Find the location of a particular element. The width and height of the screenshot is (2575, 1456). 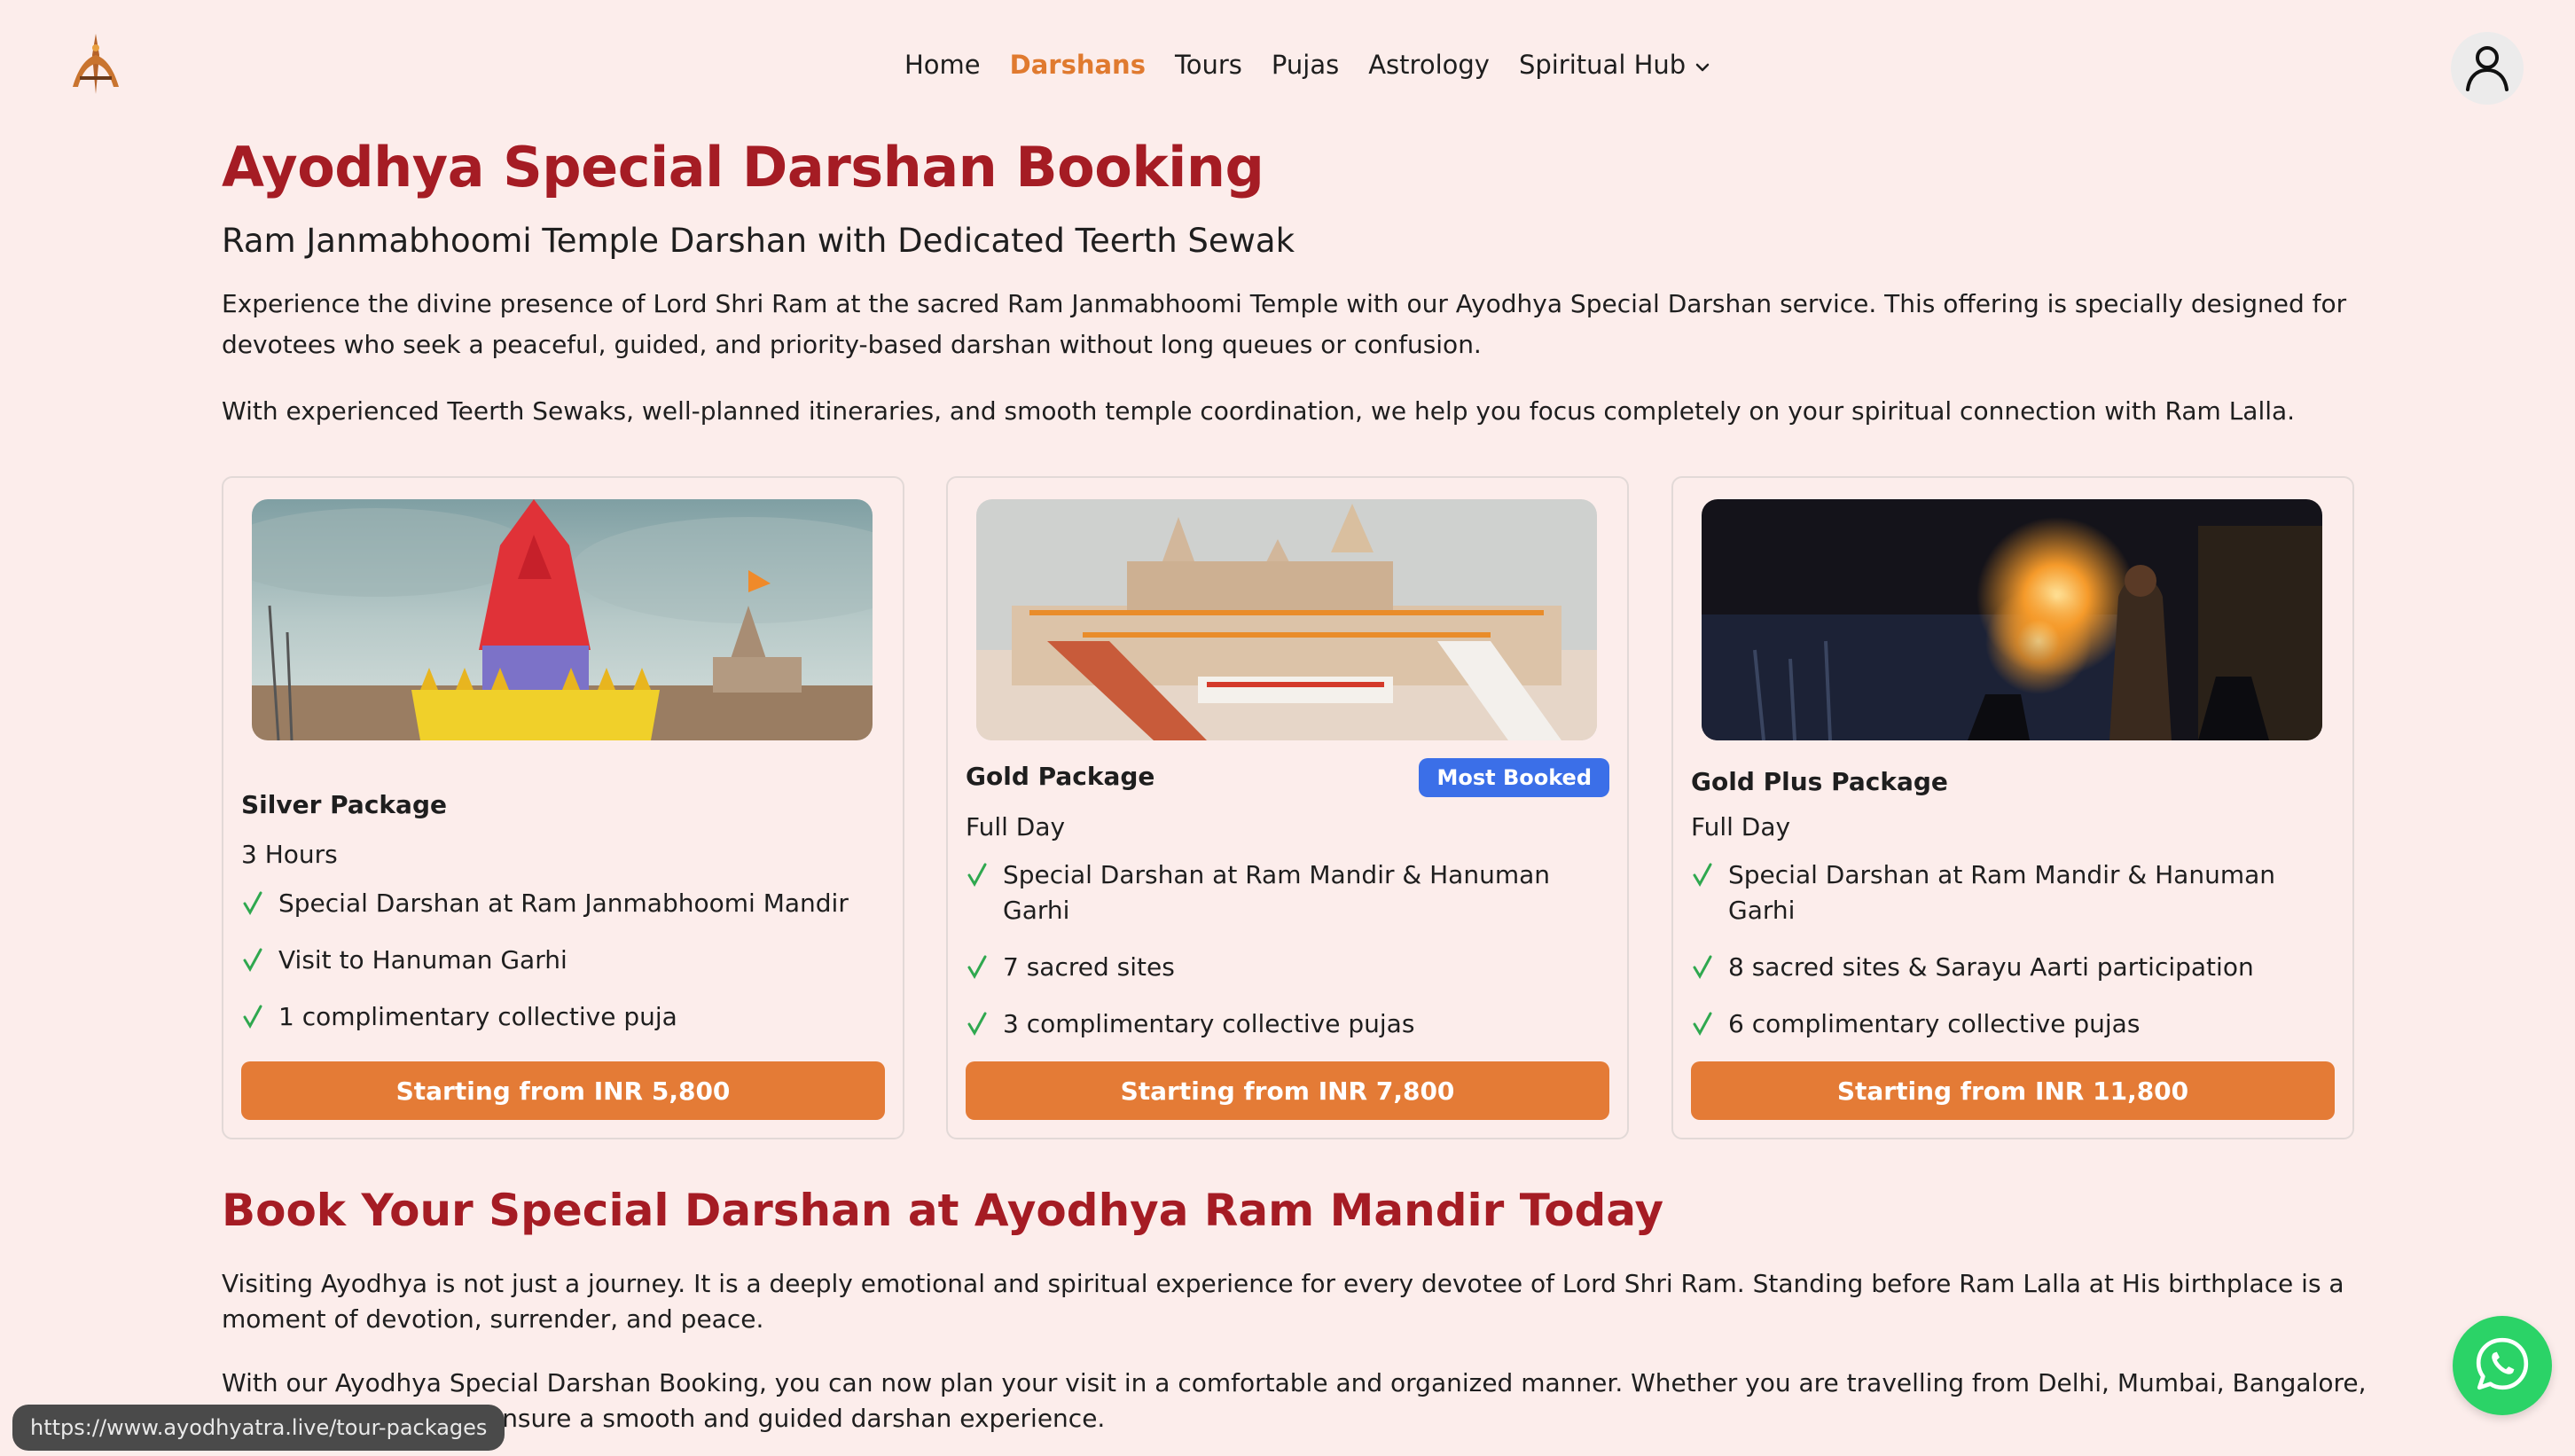

whatsapp-button is located at coordinates (2502, 1365).